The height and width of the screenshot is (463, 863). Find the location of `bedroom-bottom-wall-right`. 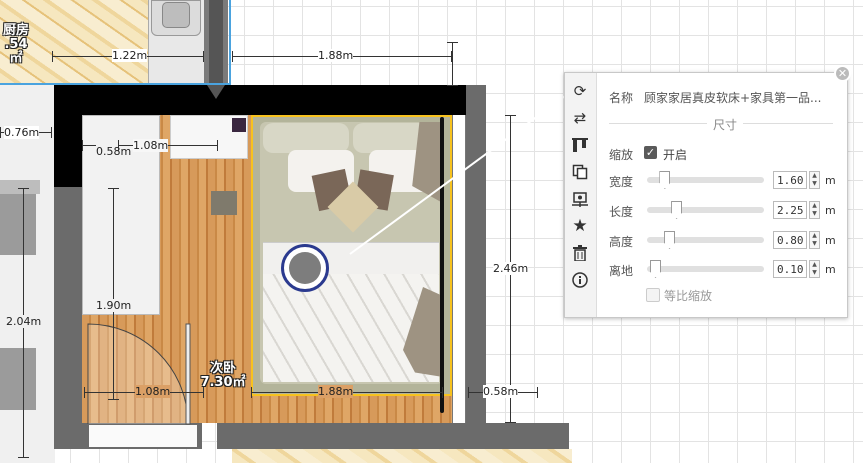

bedroom-bottom-wall-right is located at coordinates (393, 436).